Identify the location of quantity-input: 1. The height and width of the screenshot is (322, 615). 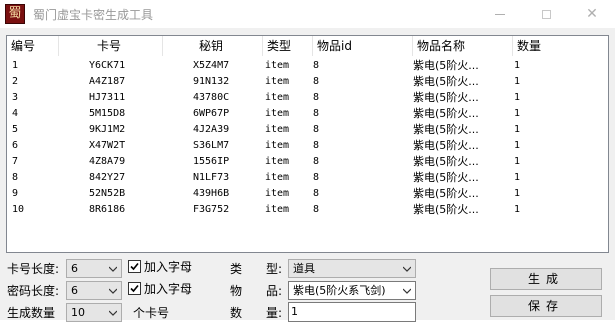
(352, 312).